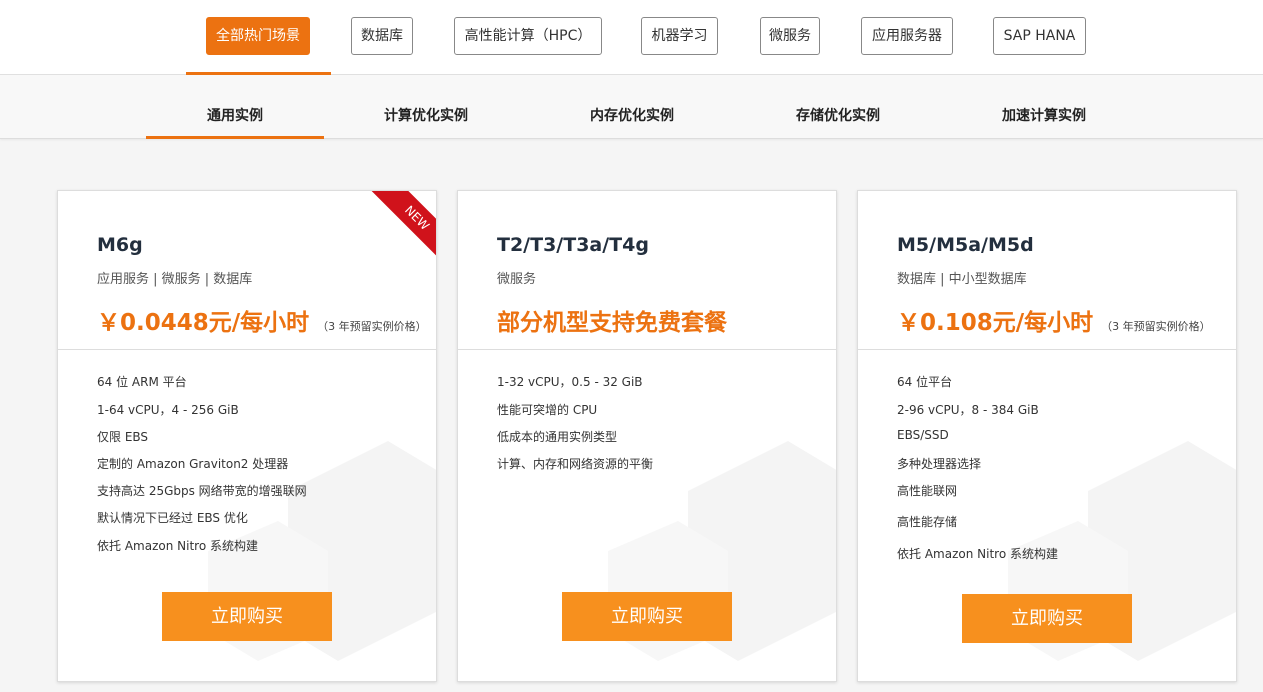 The image size is (1263, 692). Describe the element at coordinates (939, 464) in the screenshot. I see `feature-item: 多种处理器选择` at that location.